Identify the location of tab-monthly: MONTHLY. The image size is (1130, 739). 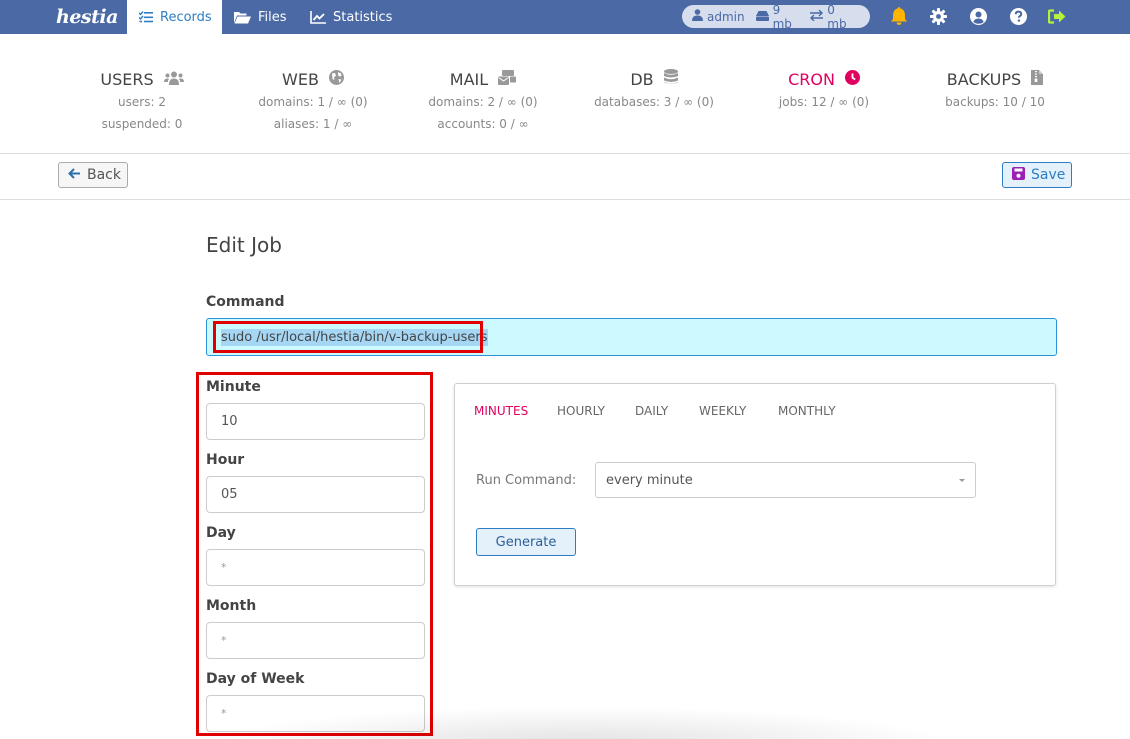
(807, 411).